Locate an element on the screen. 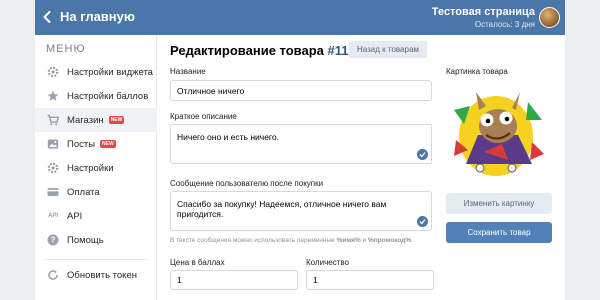 The width and height of the screenshot is (600, 300). sidebar-item-help: ? Помощь is located at coordinates (96, 240).